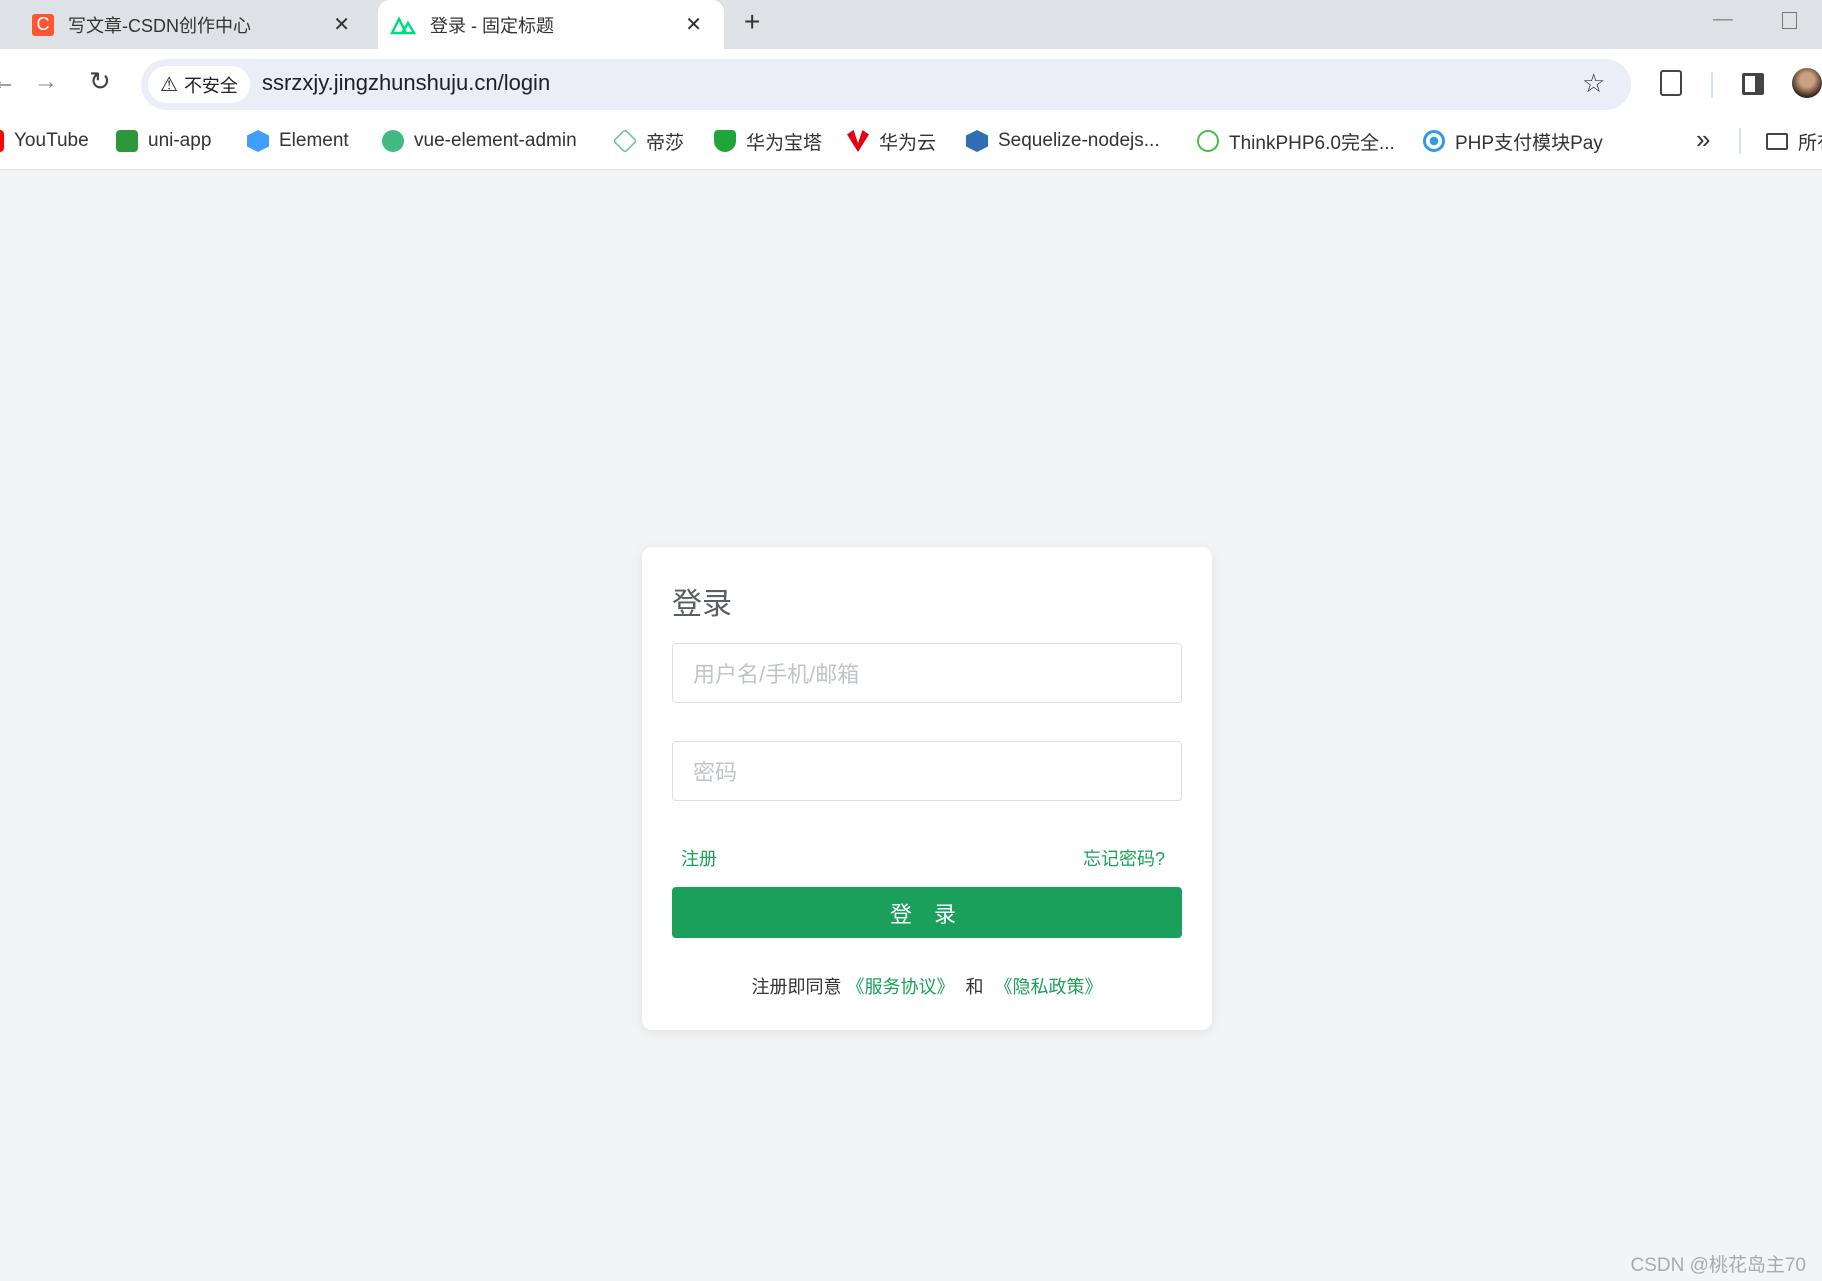  Describe the element at coordinates (665, 143) in the screenshot. I see `bookmark-label: 帝莎` at that location.